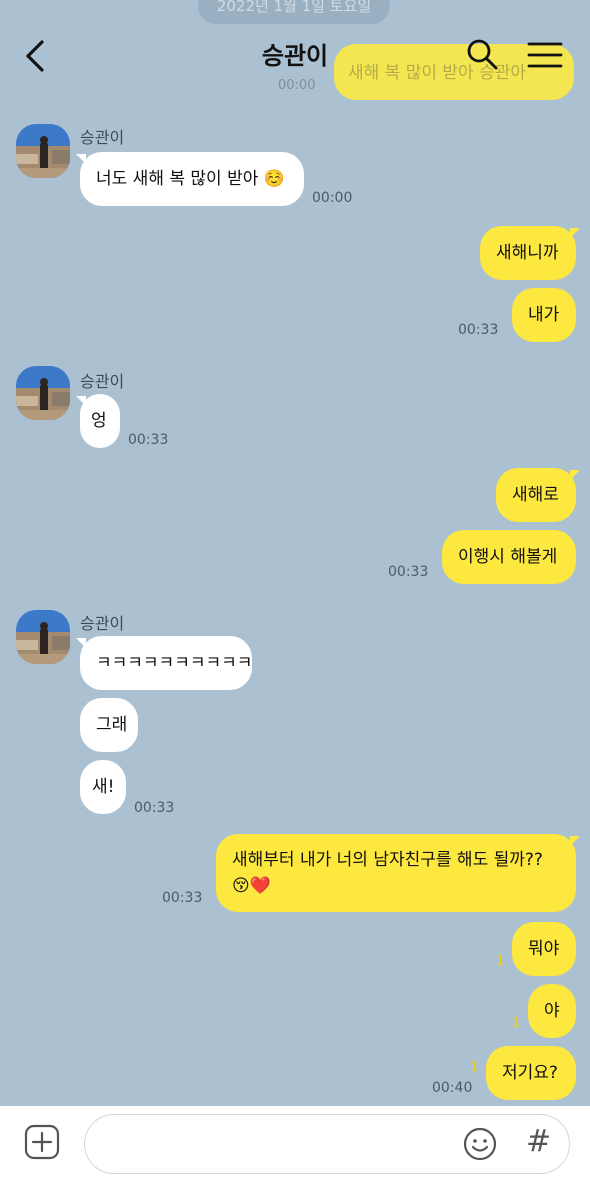 Image resolution: width=590 pixels, height=1200 pixels. I want to click on plus-icon, so click(42, 1142).